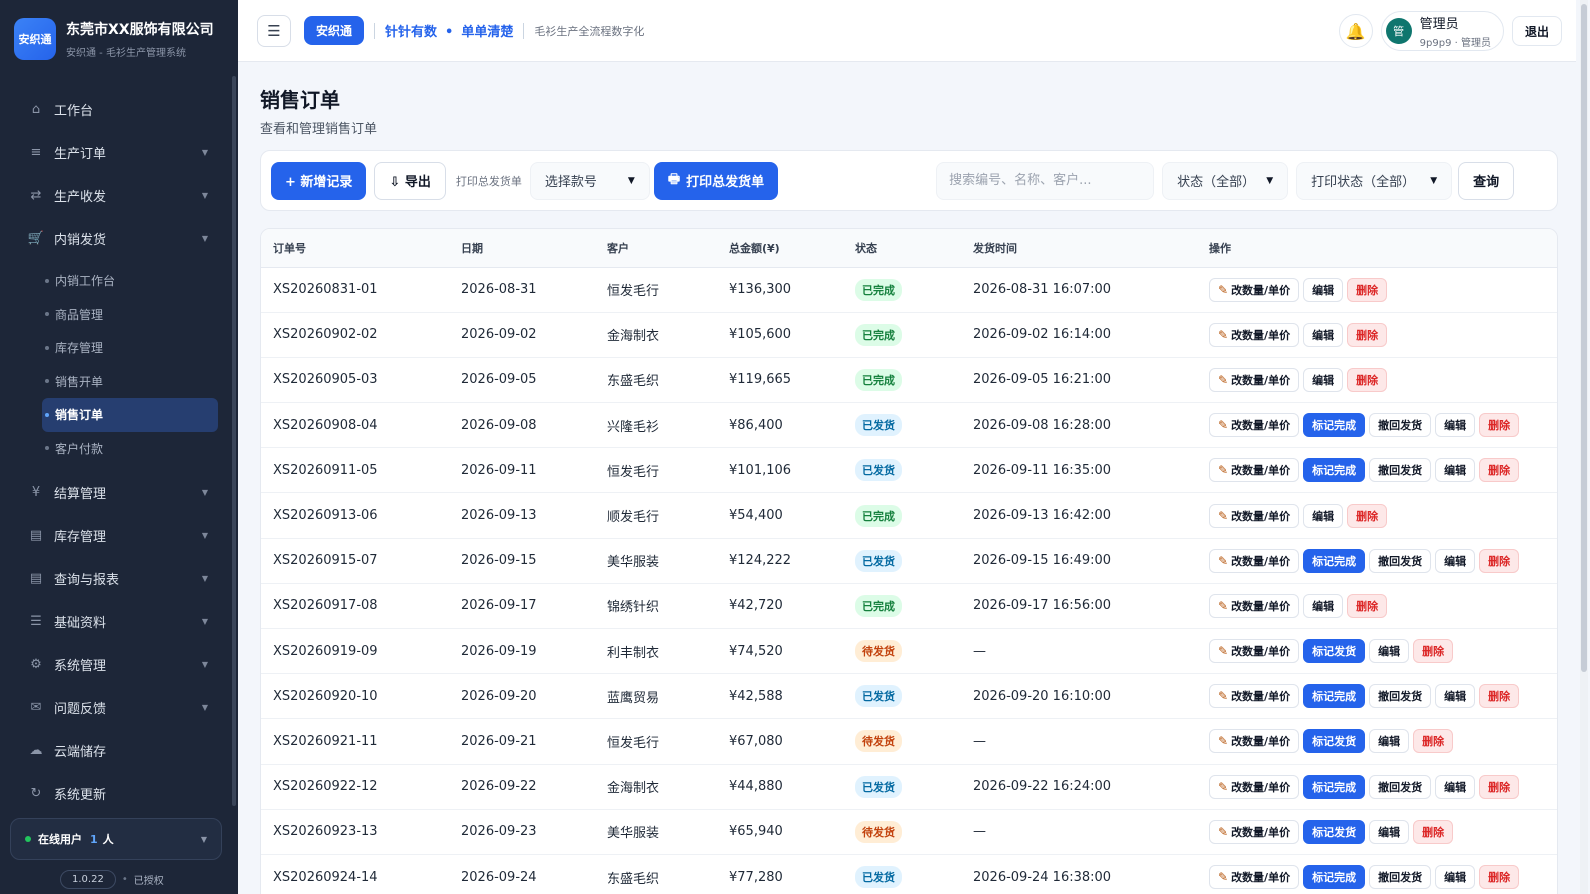 Image resolution: width=1590 pixels, height=894 pixels. What do you see at coordinates (130, 281) in the screenshot?
I see `sidebar-subitem: 内销工作台` at bounding box center [130, 281].